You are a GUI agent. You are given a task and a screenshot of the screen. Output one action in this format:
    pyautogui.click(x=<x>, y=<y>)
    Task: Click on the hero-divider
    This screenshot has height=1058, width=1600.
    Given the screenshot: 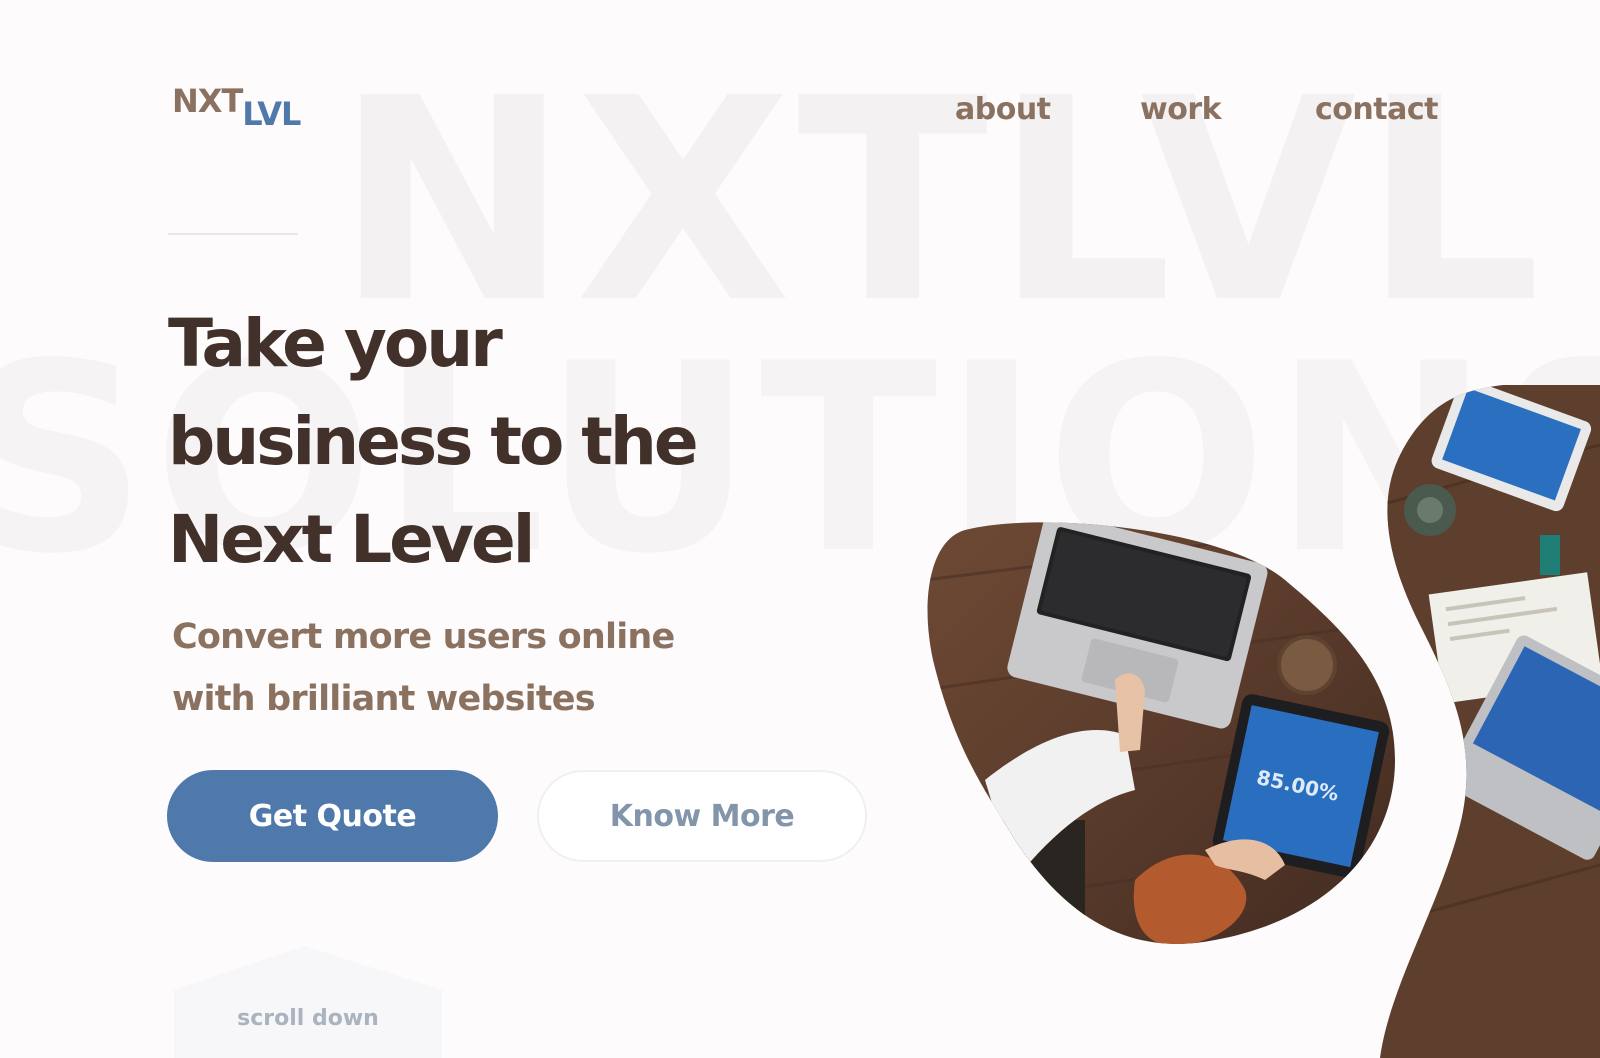 What is the action you would take?
    pyautogui.click(x=233, y=234)
    